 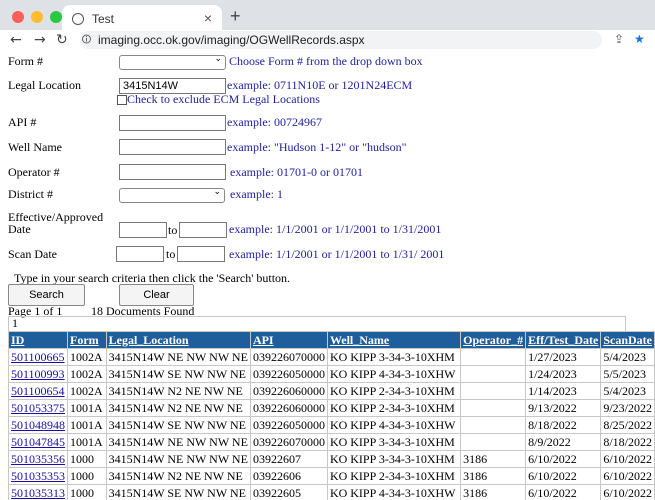 What do you see at coordinates (627, 340) in the screenshot?
I see `column-header-scan-date: ScanDate` at bounding box center [627, 340].